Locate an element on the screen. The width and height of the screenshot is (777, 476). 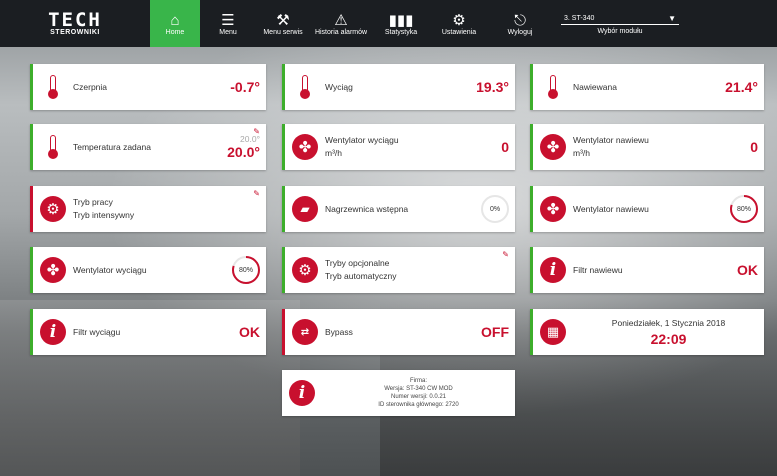
nav-historia-alarmow-label: Historia alarmów is located at coordinates (341, 32).